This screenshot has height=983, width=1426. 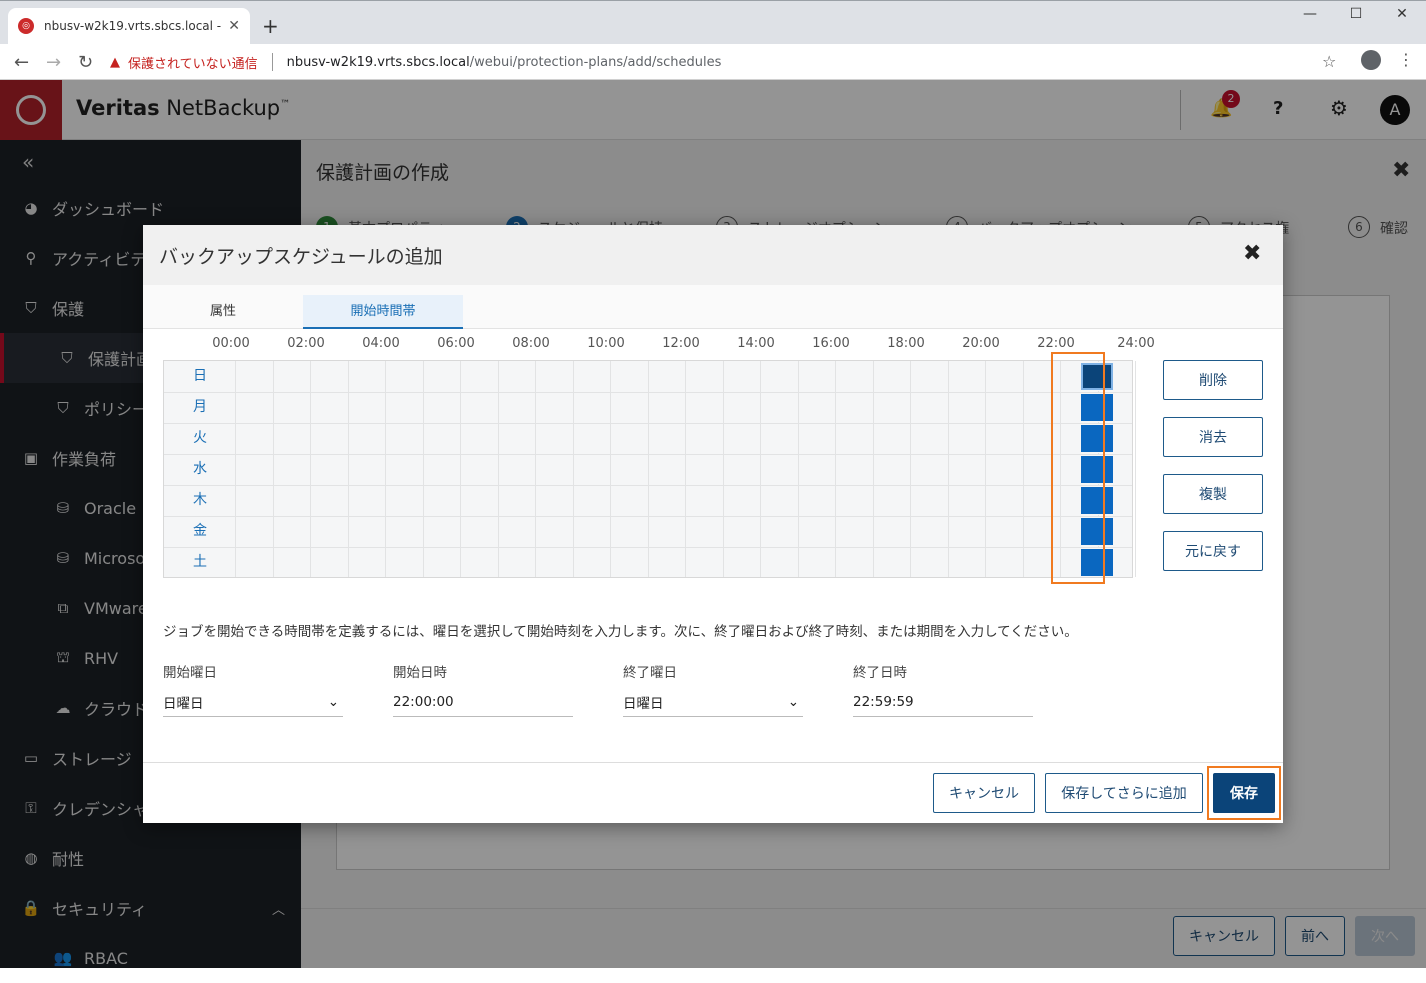 I want to click on browser-tab: ◎ nbusv-w2k19.vrts.sbcs.local - Net ✕, so click(x=129, y=26).